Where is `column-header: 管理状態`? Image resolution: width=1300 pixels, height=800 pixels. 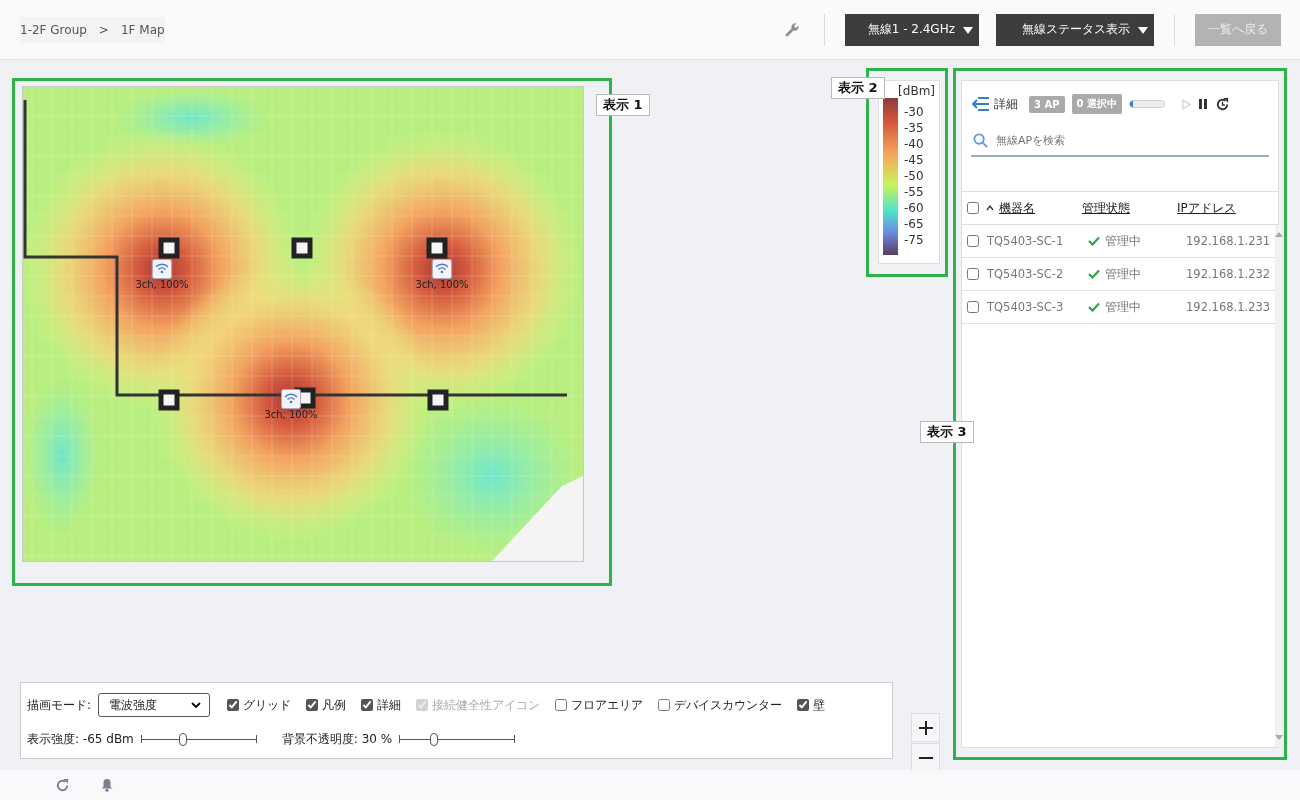 column-header: 管理状態 is located at coordinates (1127, 208).